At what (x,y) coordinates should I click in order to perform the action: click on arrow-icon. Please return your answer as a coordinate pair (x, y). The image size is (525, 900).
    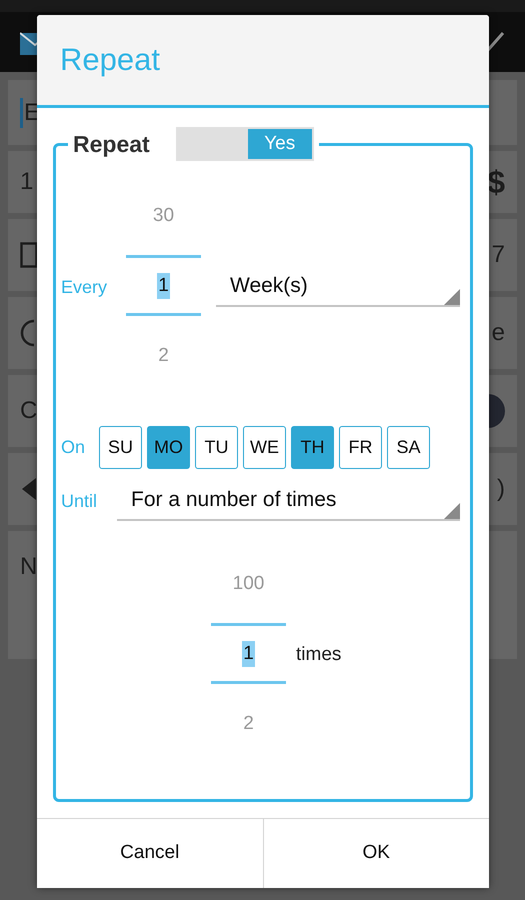
    Looking at the image, I should click on (28, 489).